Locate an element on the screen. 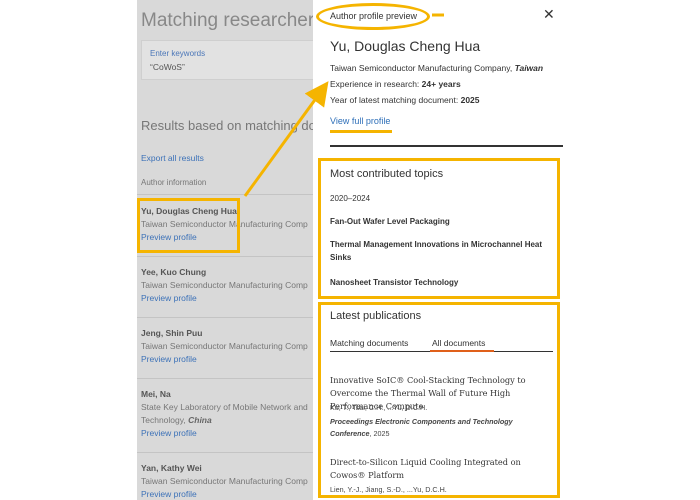 The height and width of the screenshot is (500, 700). highlight-arrow is located at coordinates (343, 105).